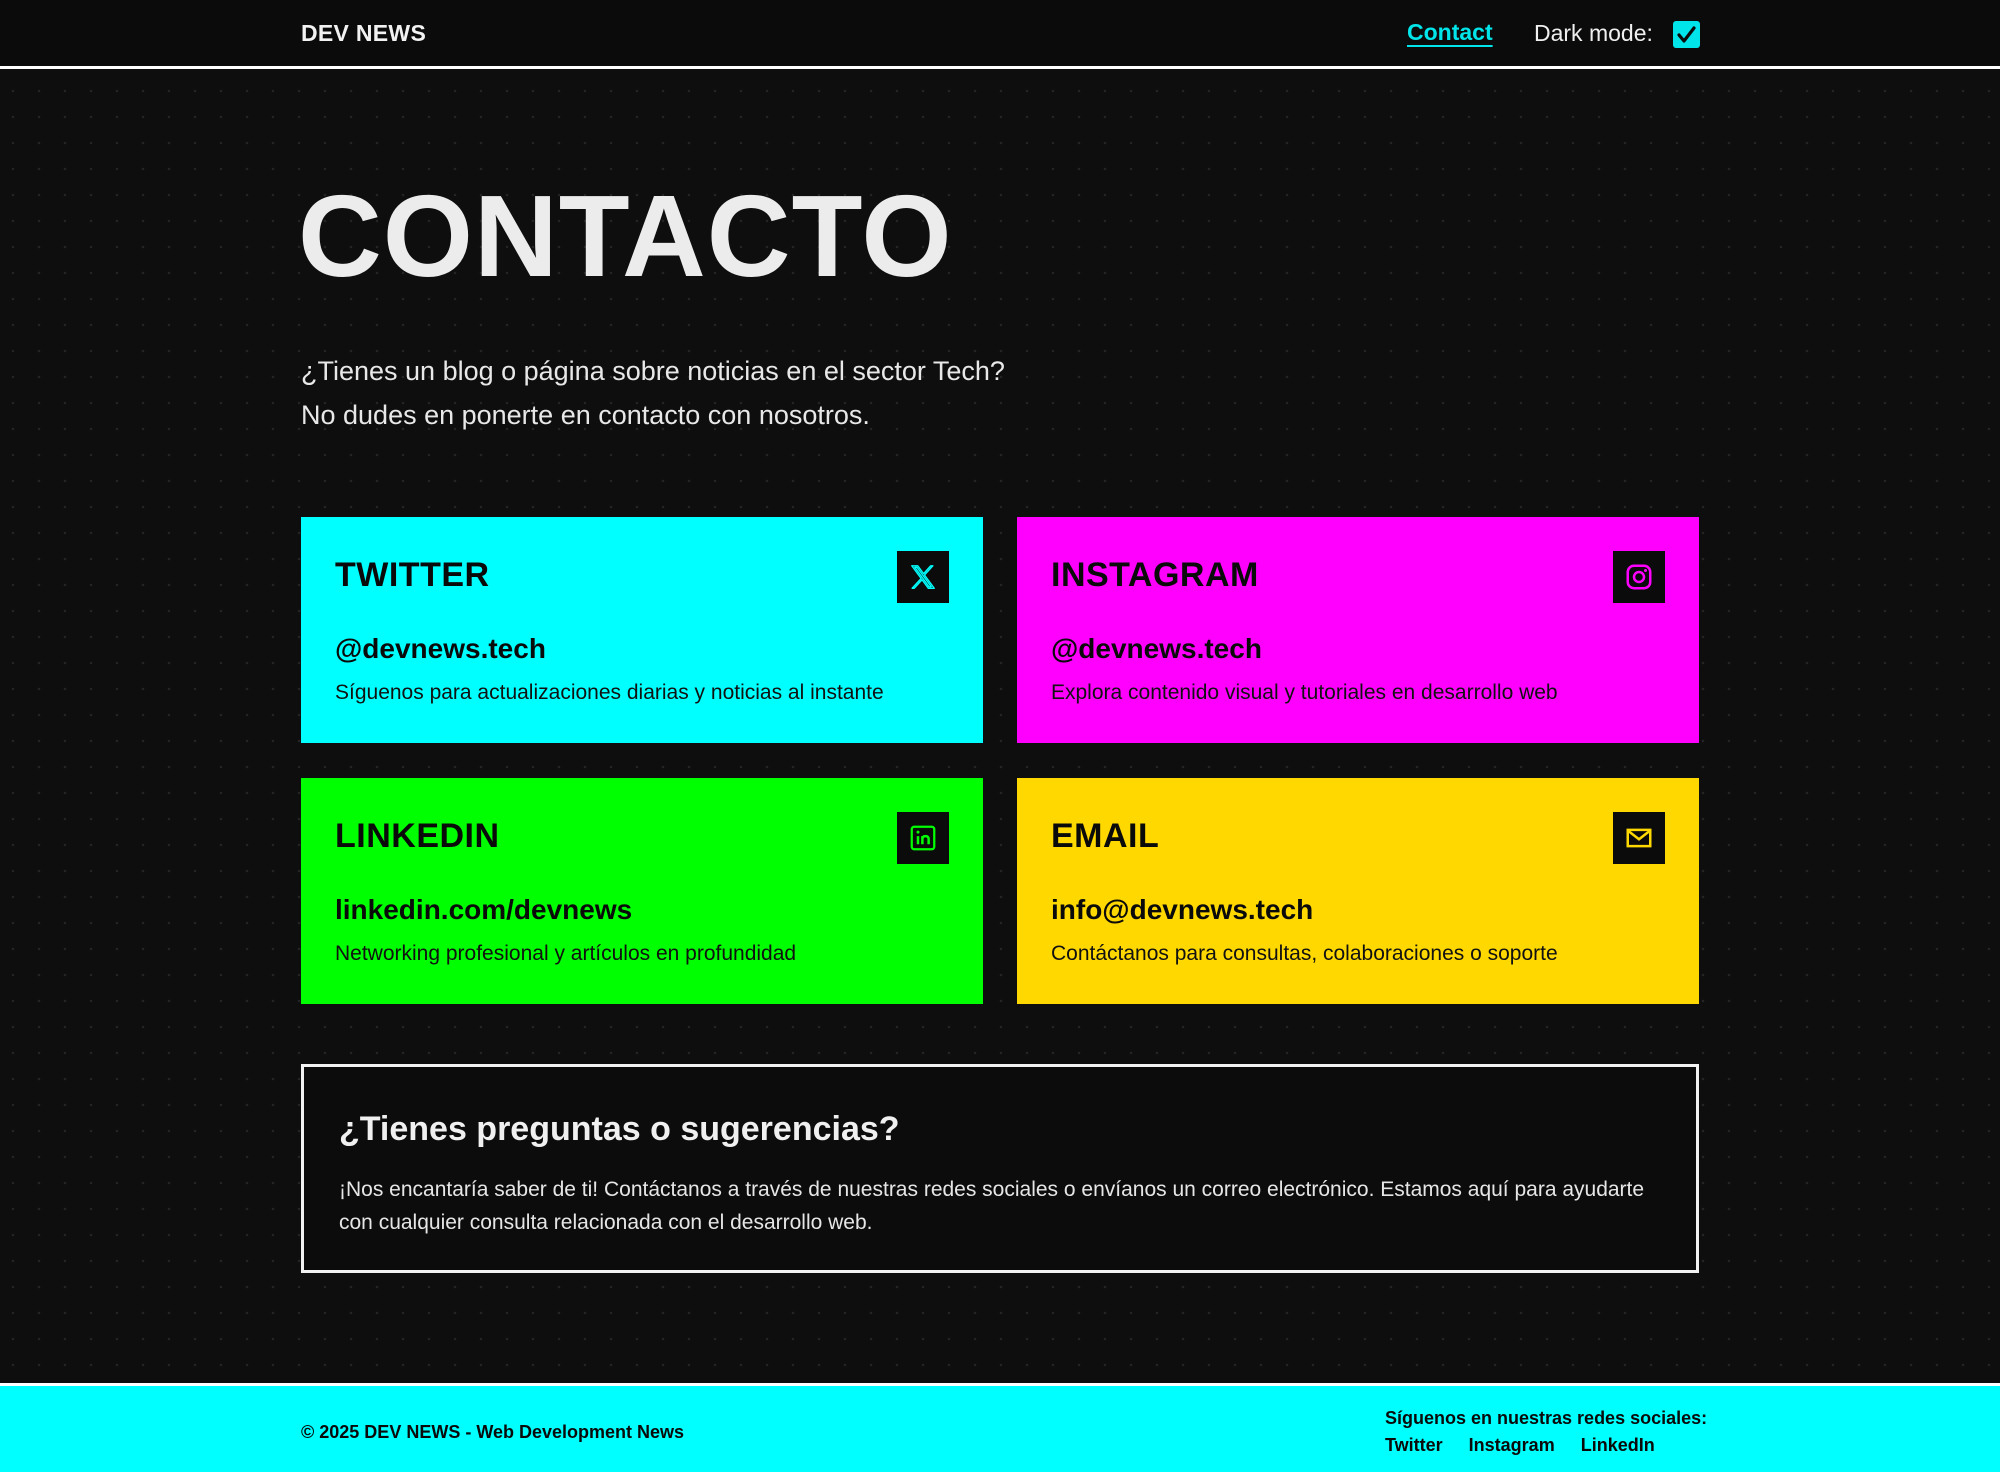 The height and width of the screenshot is (1472, 2000). Describe the element at coordinates (1450, 32) in the screenshot. I see `nav-link-contact: Contact` at that location.